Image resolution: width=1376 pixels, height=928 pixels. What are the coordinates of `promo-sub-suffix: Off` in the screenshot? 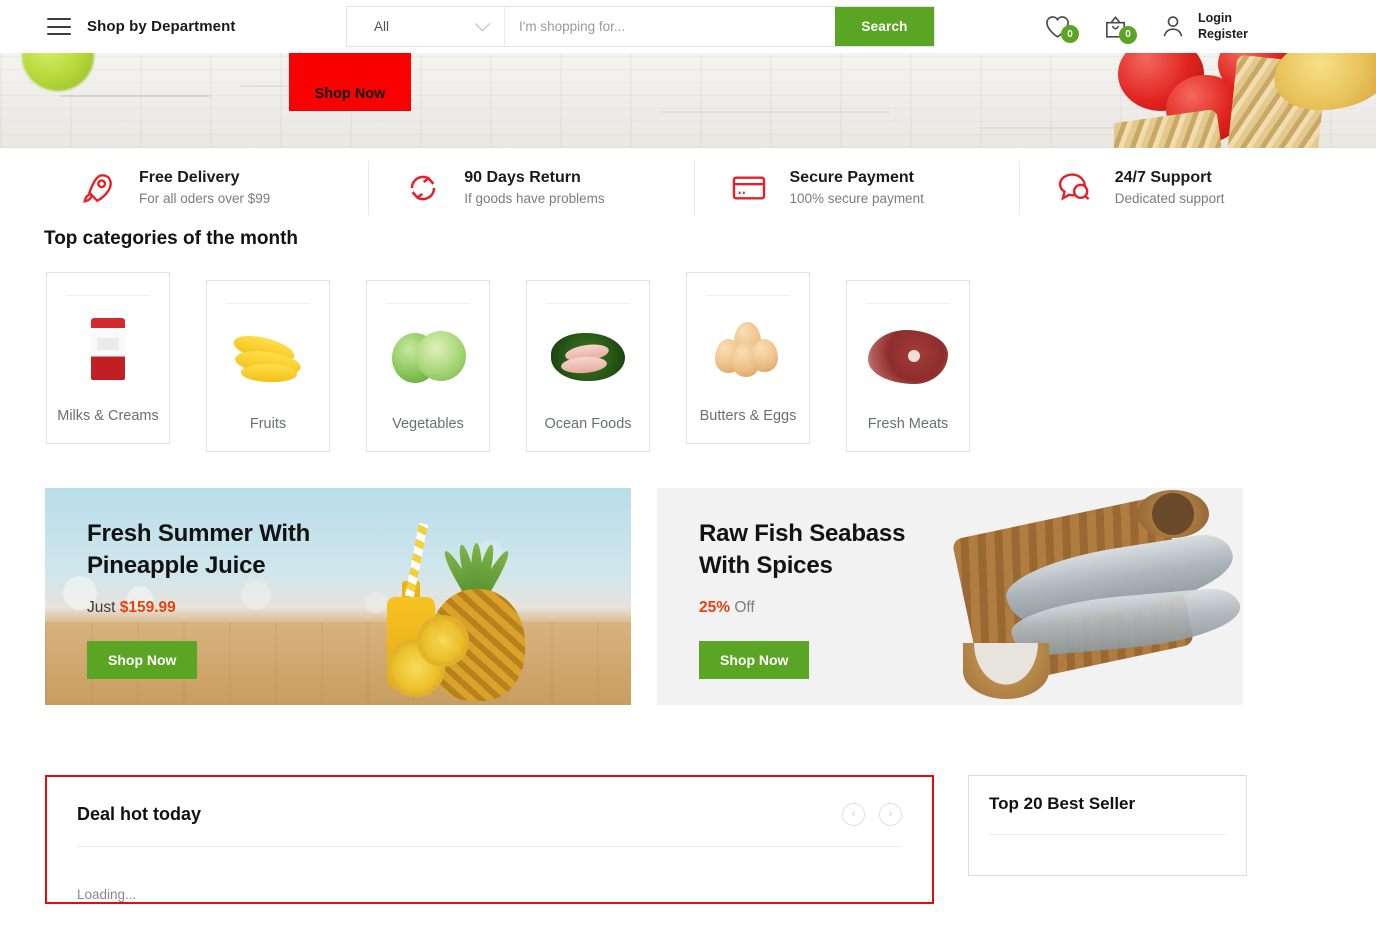 It's located at (742, 608).